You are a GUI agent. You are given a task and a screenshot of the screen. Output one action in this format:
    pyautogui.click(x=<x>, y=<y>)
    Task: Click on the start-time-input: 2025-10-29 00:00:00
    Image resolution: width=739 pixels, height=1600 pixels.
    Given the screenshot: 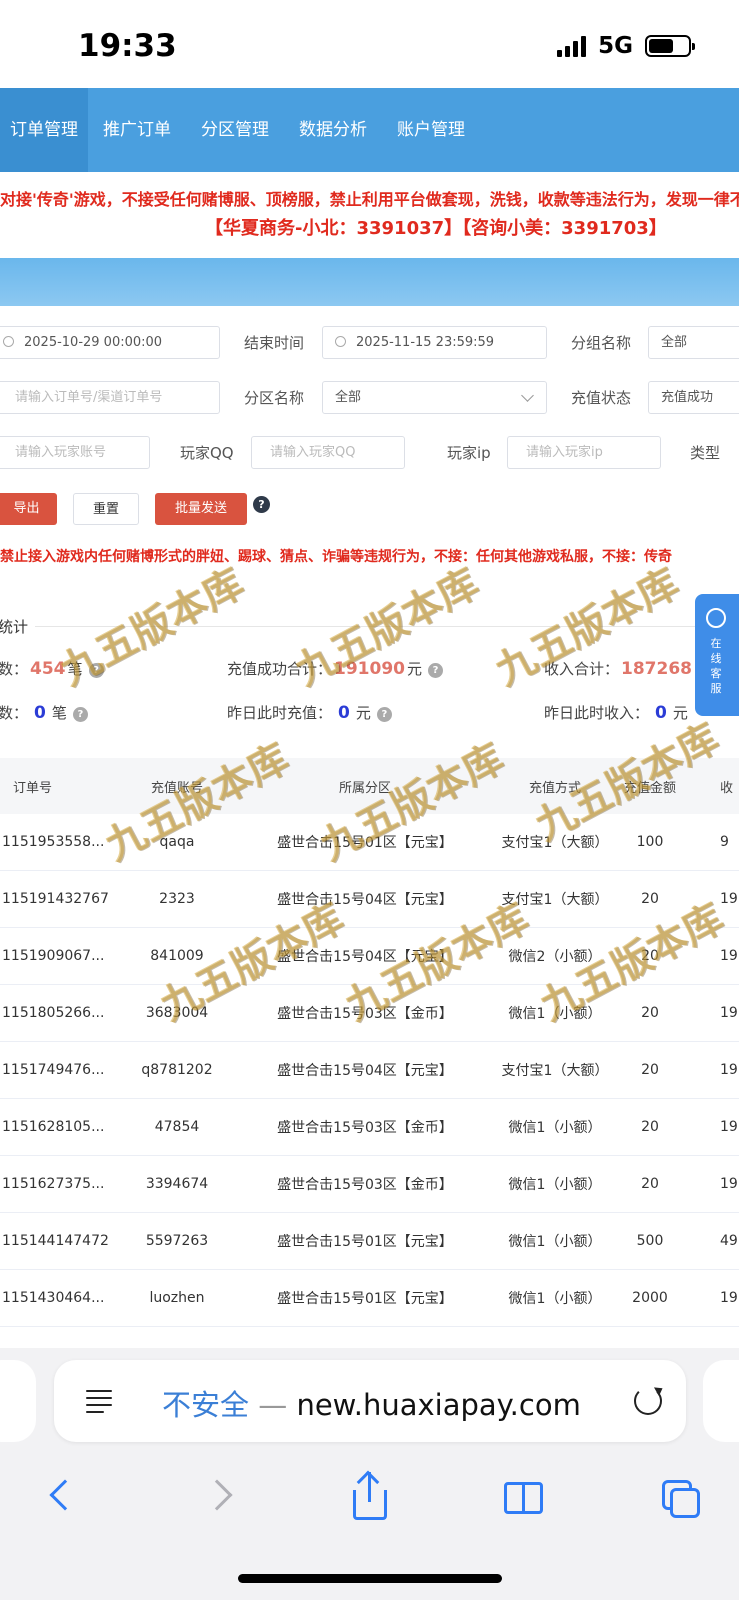 What is the action you would take?
    pyautogui.click(x=110, y=342)
    